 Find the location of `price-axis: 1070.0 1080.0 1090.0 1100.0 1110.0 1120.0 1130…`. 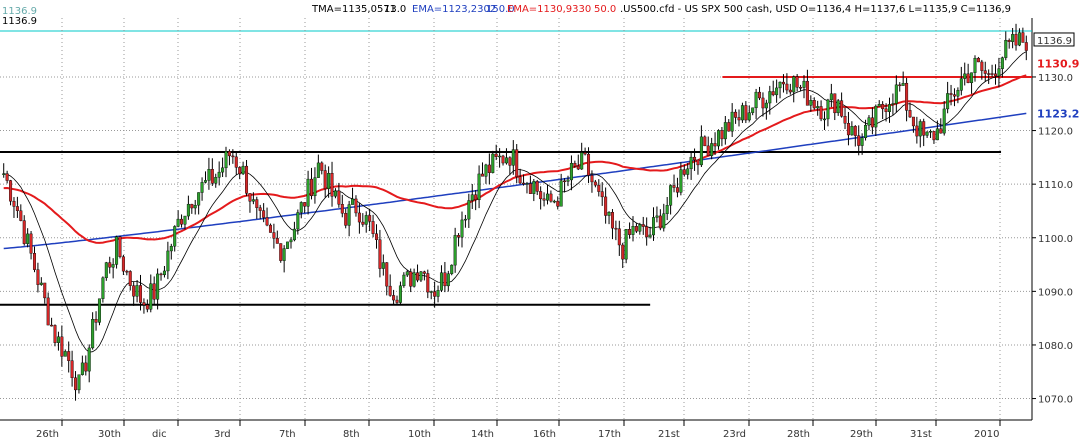

price-axis: 1070.0 1080.0 1090.0 1100.0 1110.0 1120.0 1130… is located at coordinates (1055, 219).